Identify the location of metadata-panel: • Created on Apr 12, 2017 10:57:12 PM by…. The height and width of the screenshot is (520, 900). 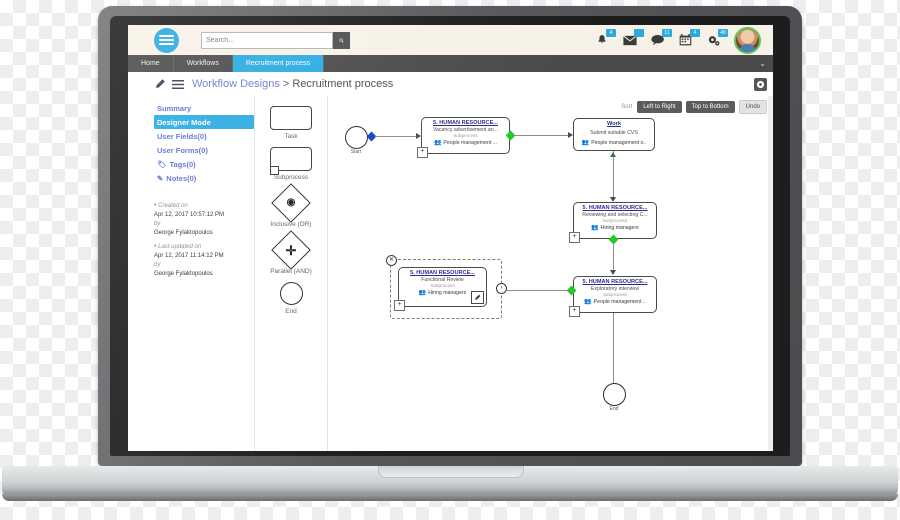
(204, 239).